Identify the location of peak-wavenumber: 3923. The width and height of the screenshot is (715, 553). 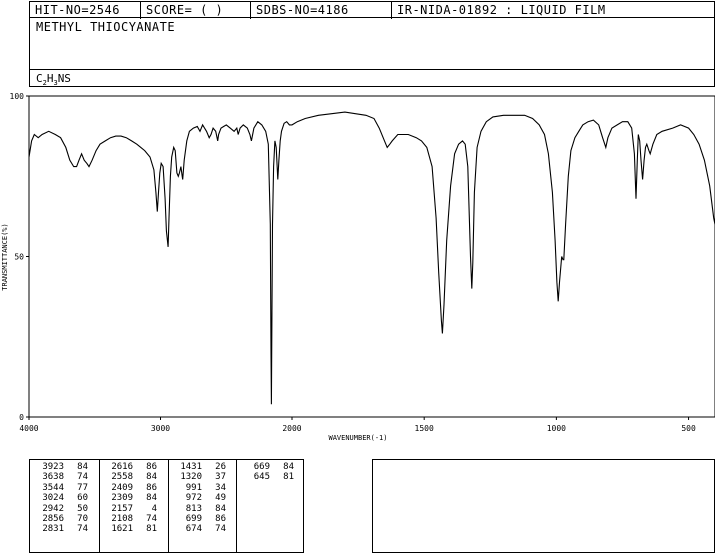
(53, 467).